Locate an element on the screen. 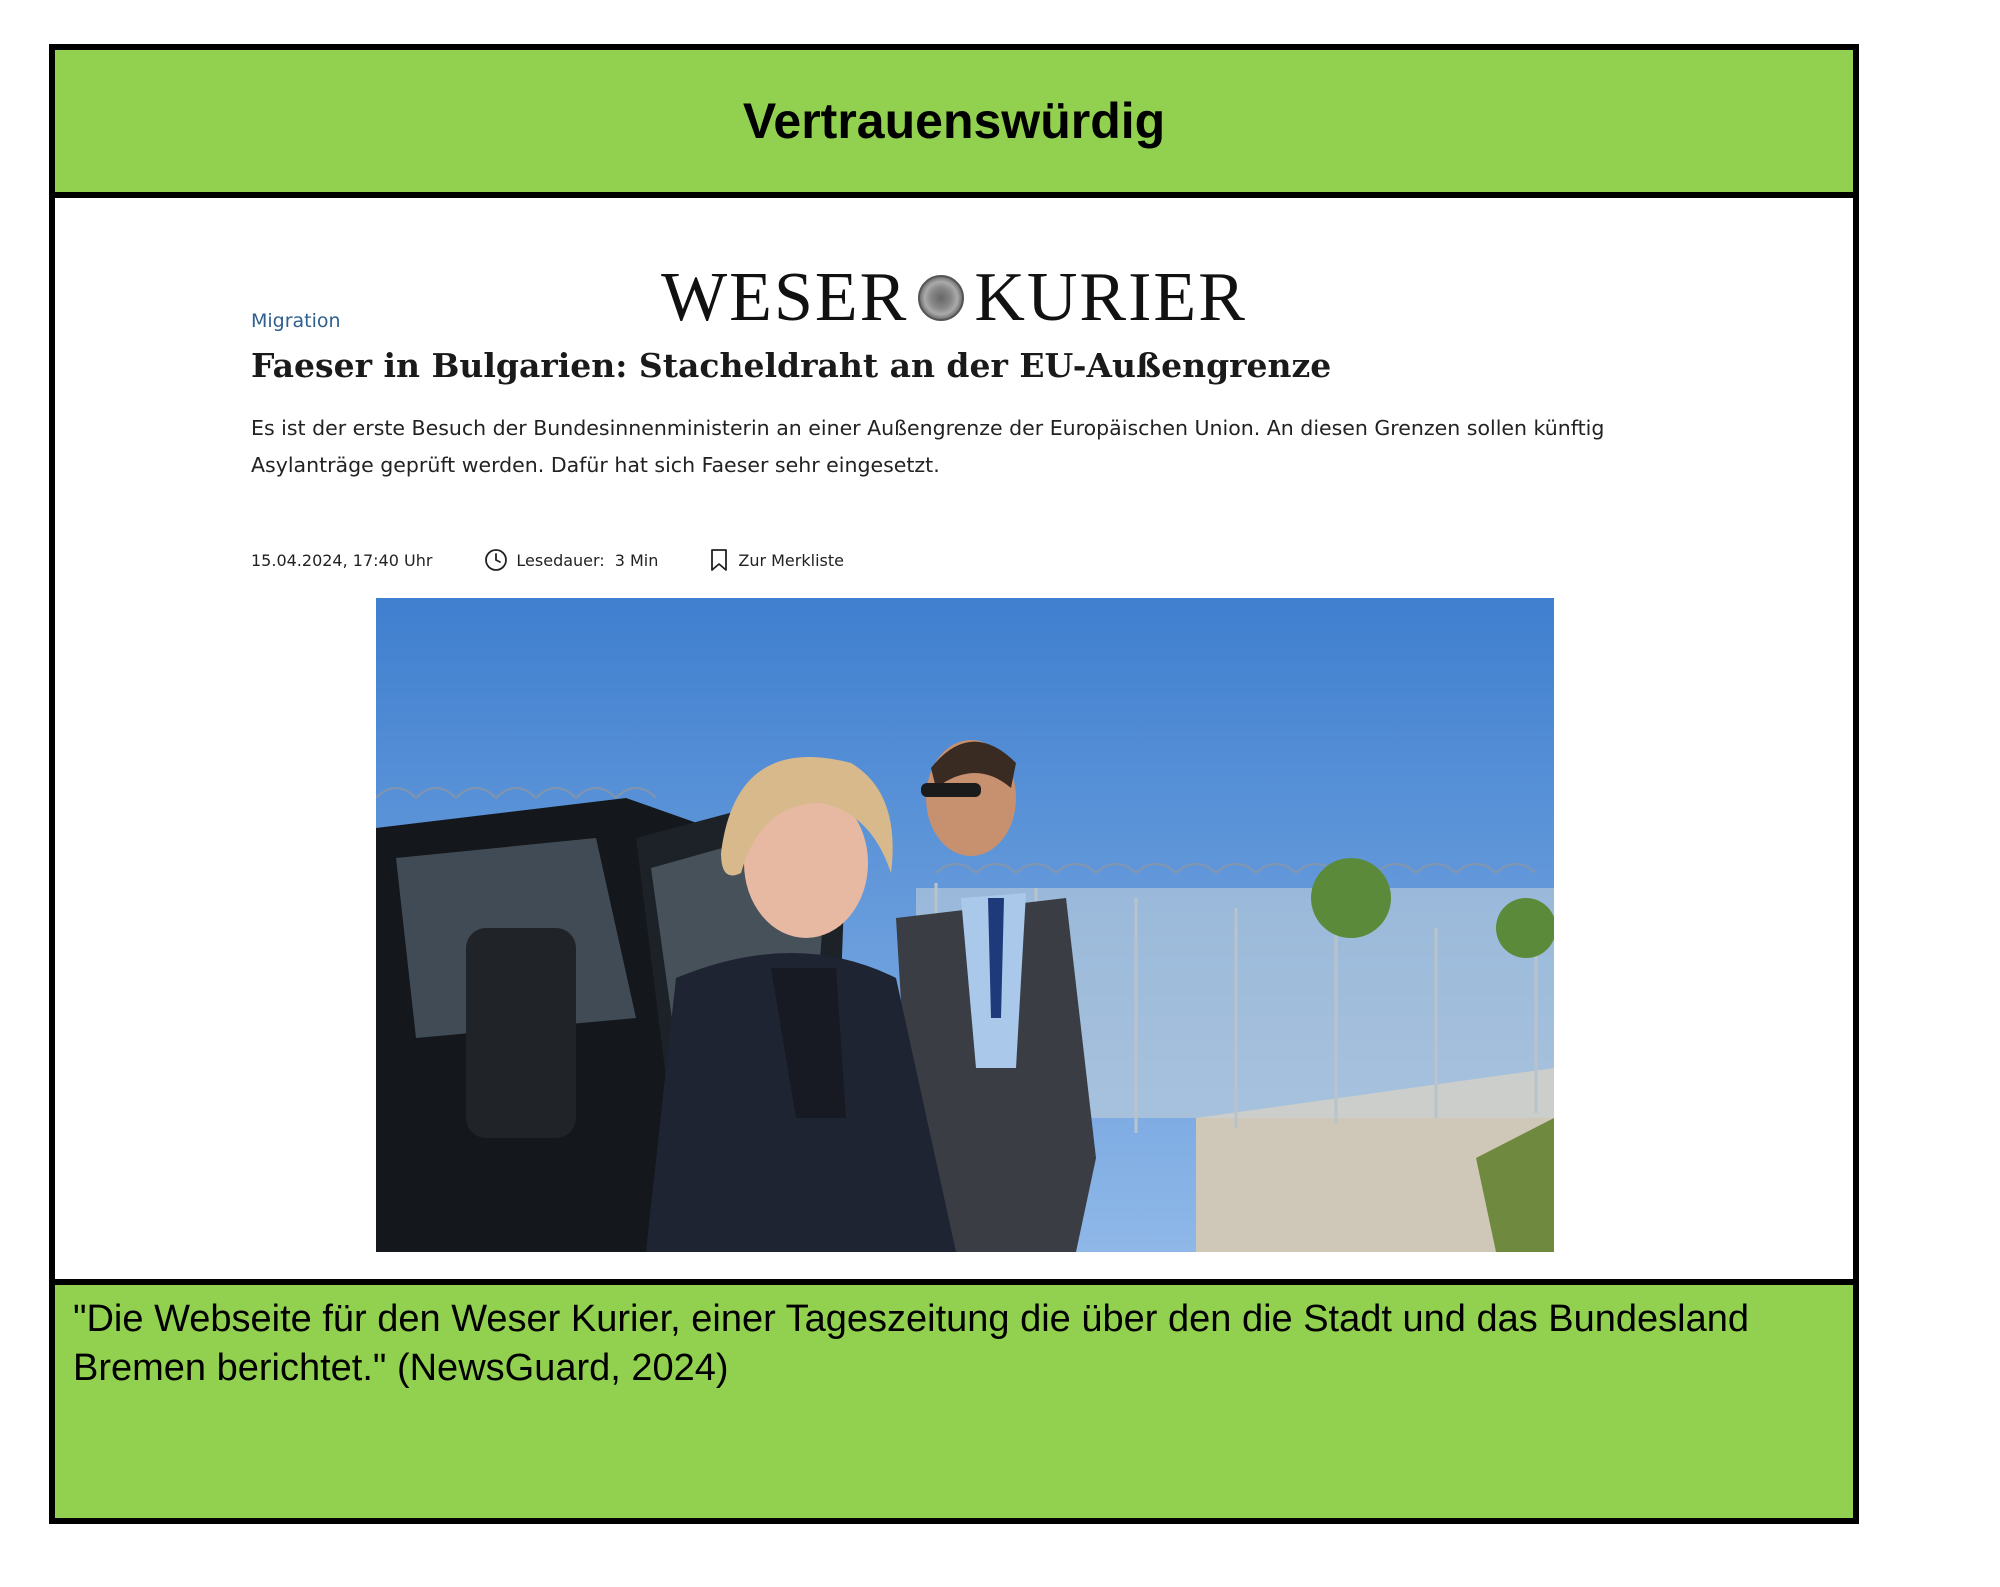 This screenshot has width=2000, height=1587. article-category: Migration is located at coordinates (296, 321).